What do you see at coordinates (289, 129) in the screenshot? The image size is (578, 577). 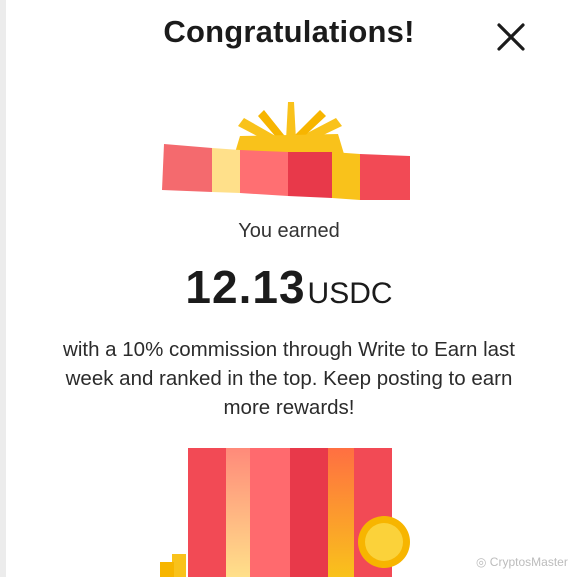 I see `gift-bow-icon` at bounding box center [289, 129].